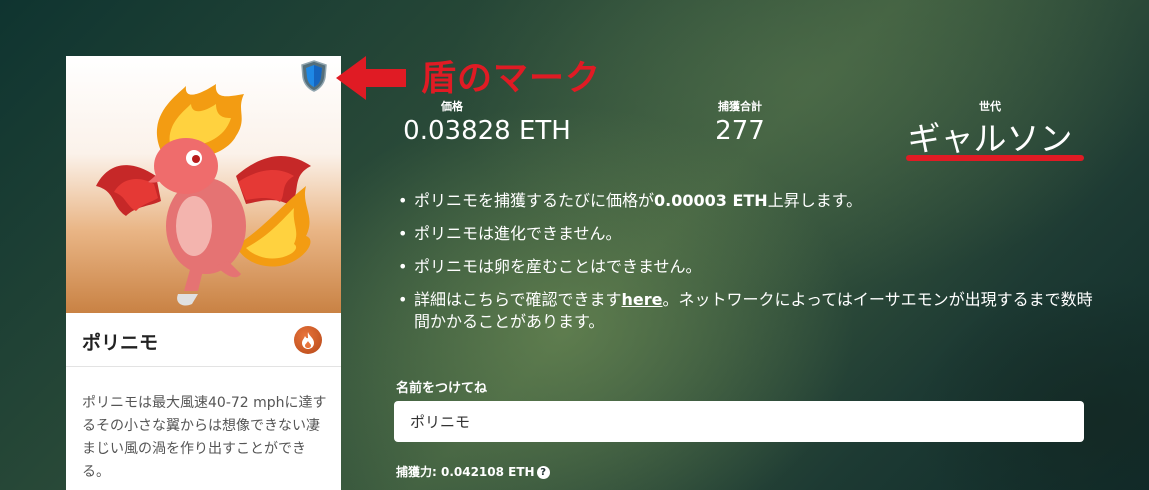 This screenshot has height=490, width=1149. Describe the element at coordinates (543, 472) in the screenshot. I see `help-icon: ?` at that location.